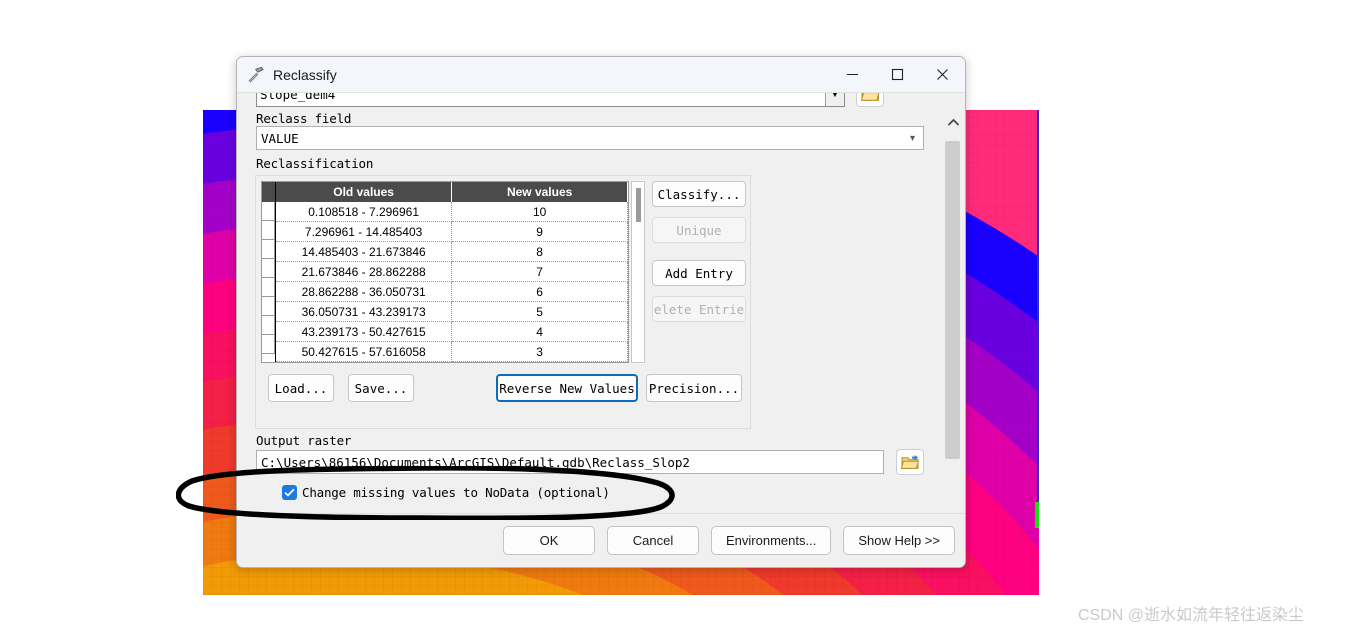  Describe the element at coordinates (364, 332) in the screenshot. I see `cell-old-value: 43.239173 - 50.427615` at that location.